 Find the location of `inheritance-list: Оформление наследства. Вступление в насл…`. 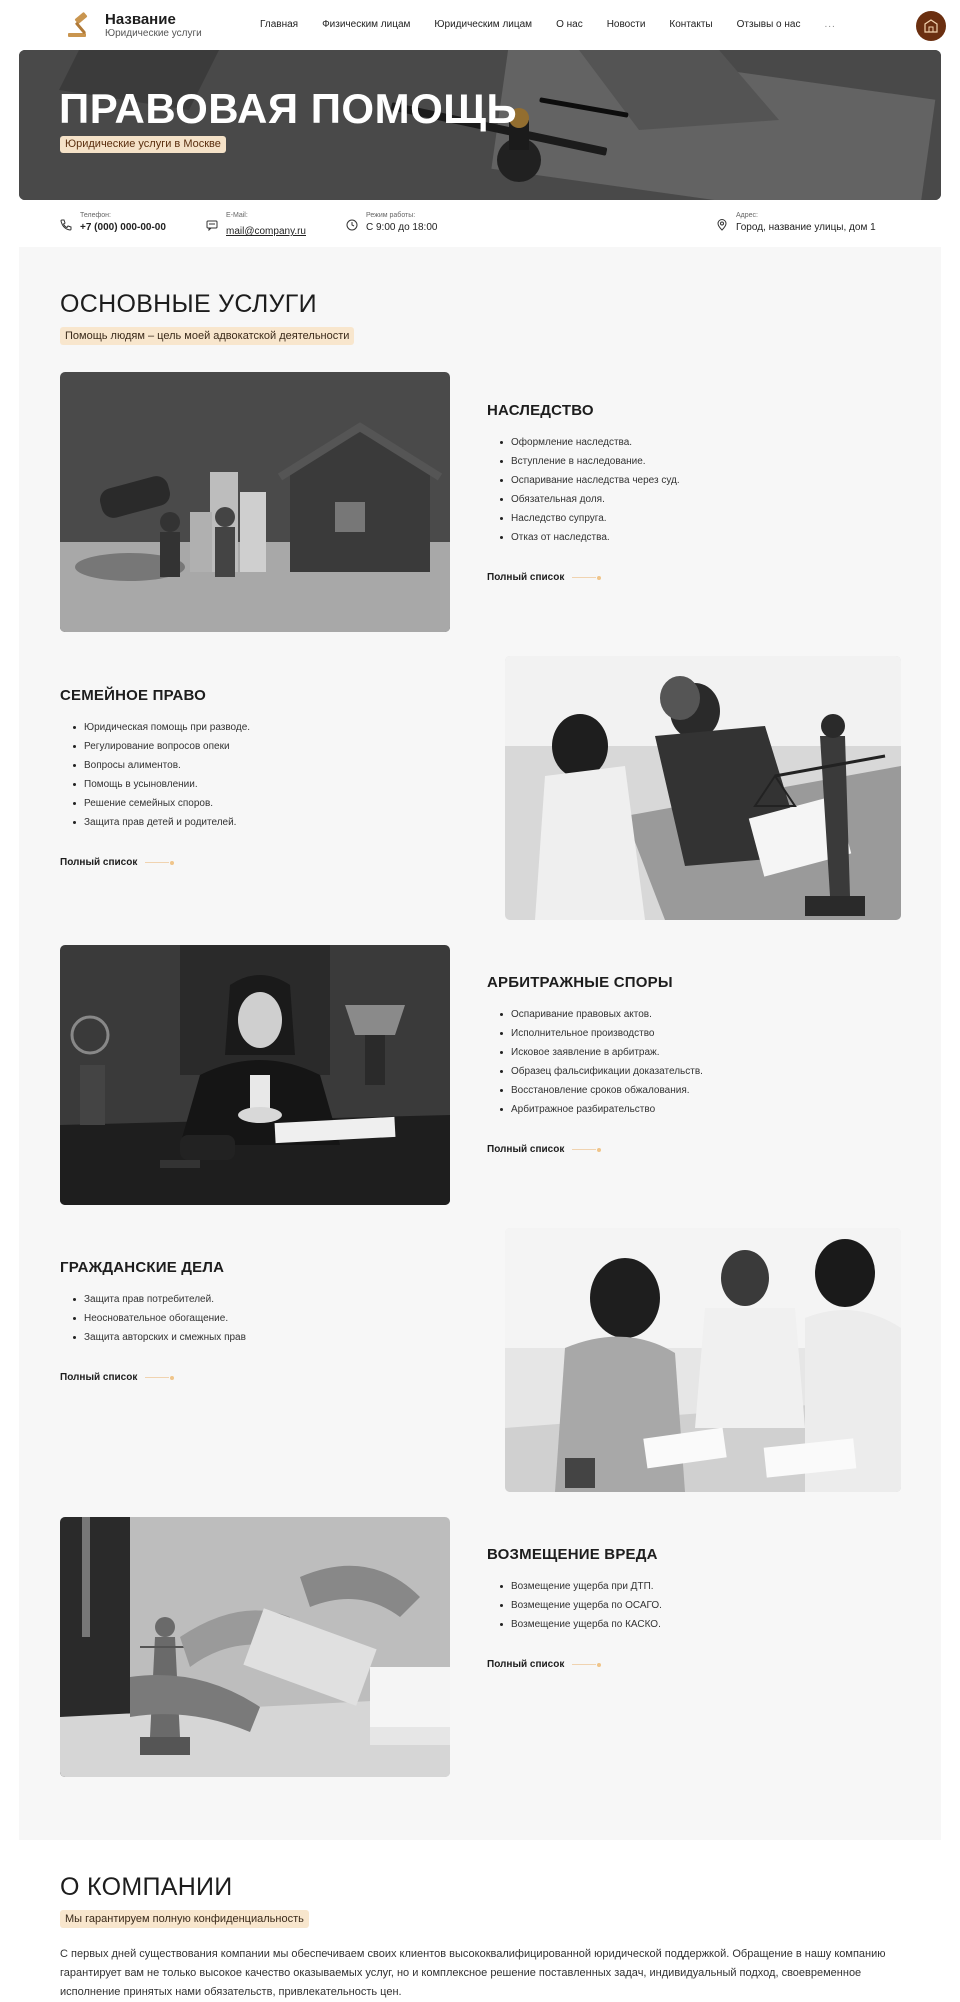

inheritance-list: Оформление наследства. Вступление в насл… is located at coordinates (687, 490).